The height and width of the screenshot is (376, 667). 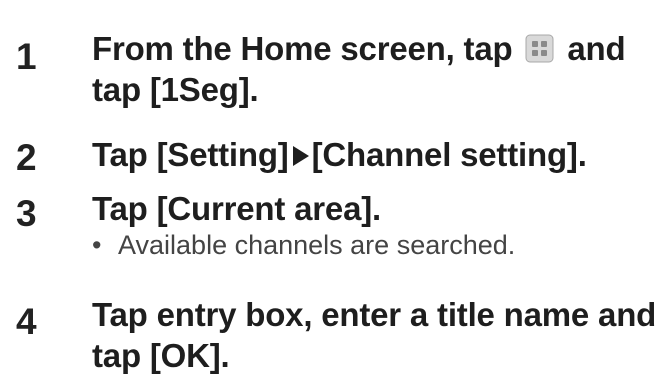 I want to click on step-text-before-arrow: Tap [Setting], so click(x=190, y=154).